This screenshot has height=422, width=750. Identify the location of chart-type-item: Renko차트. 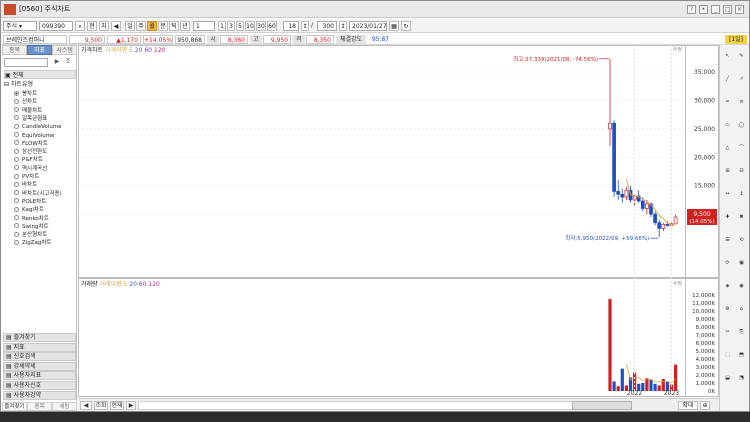
(45, 219).